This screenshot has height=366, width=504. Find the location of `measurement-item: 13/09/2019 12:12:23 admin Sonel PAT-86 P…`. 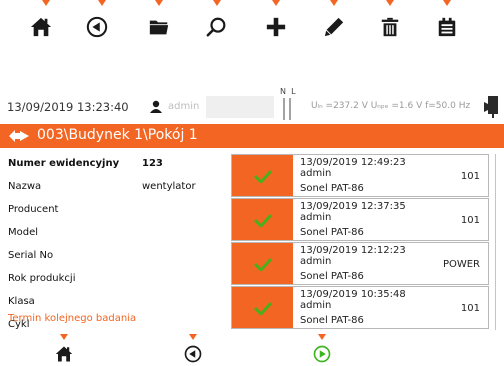

measurement-item: 13/09/2019 12:12:23 admin Sonel PAT-86 P… is located at coordinates (360, 263).